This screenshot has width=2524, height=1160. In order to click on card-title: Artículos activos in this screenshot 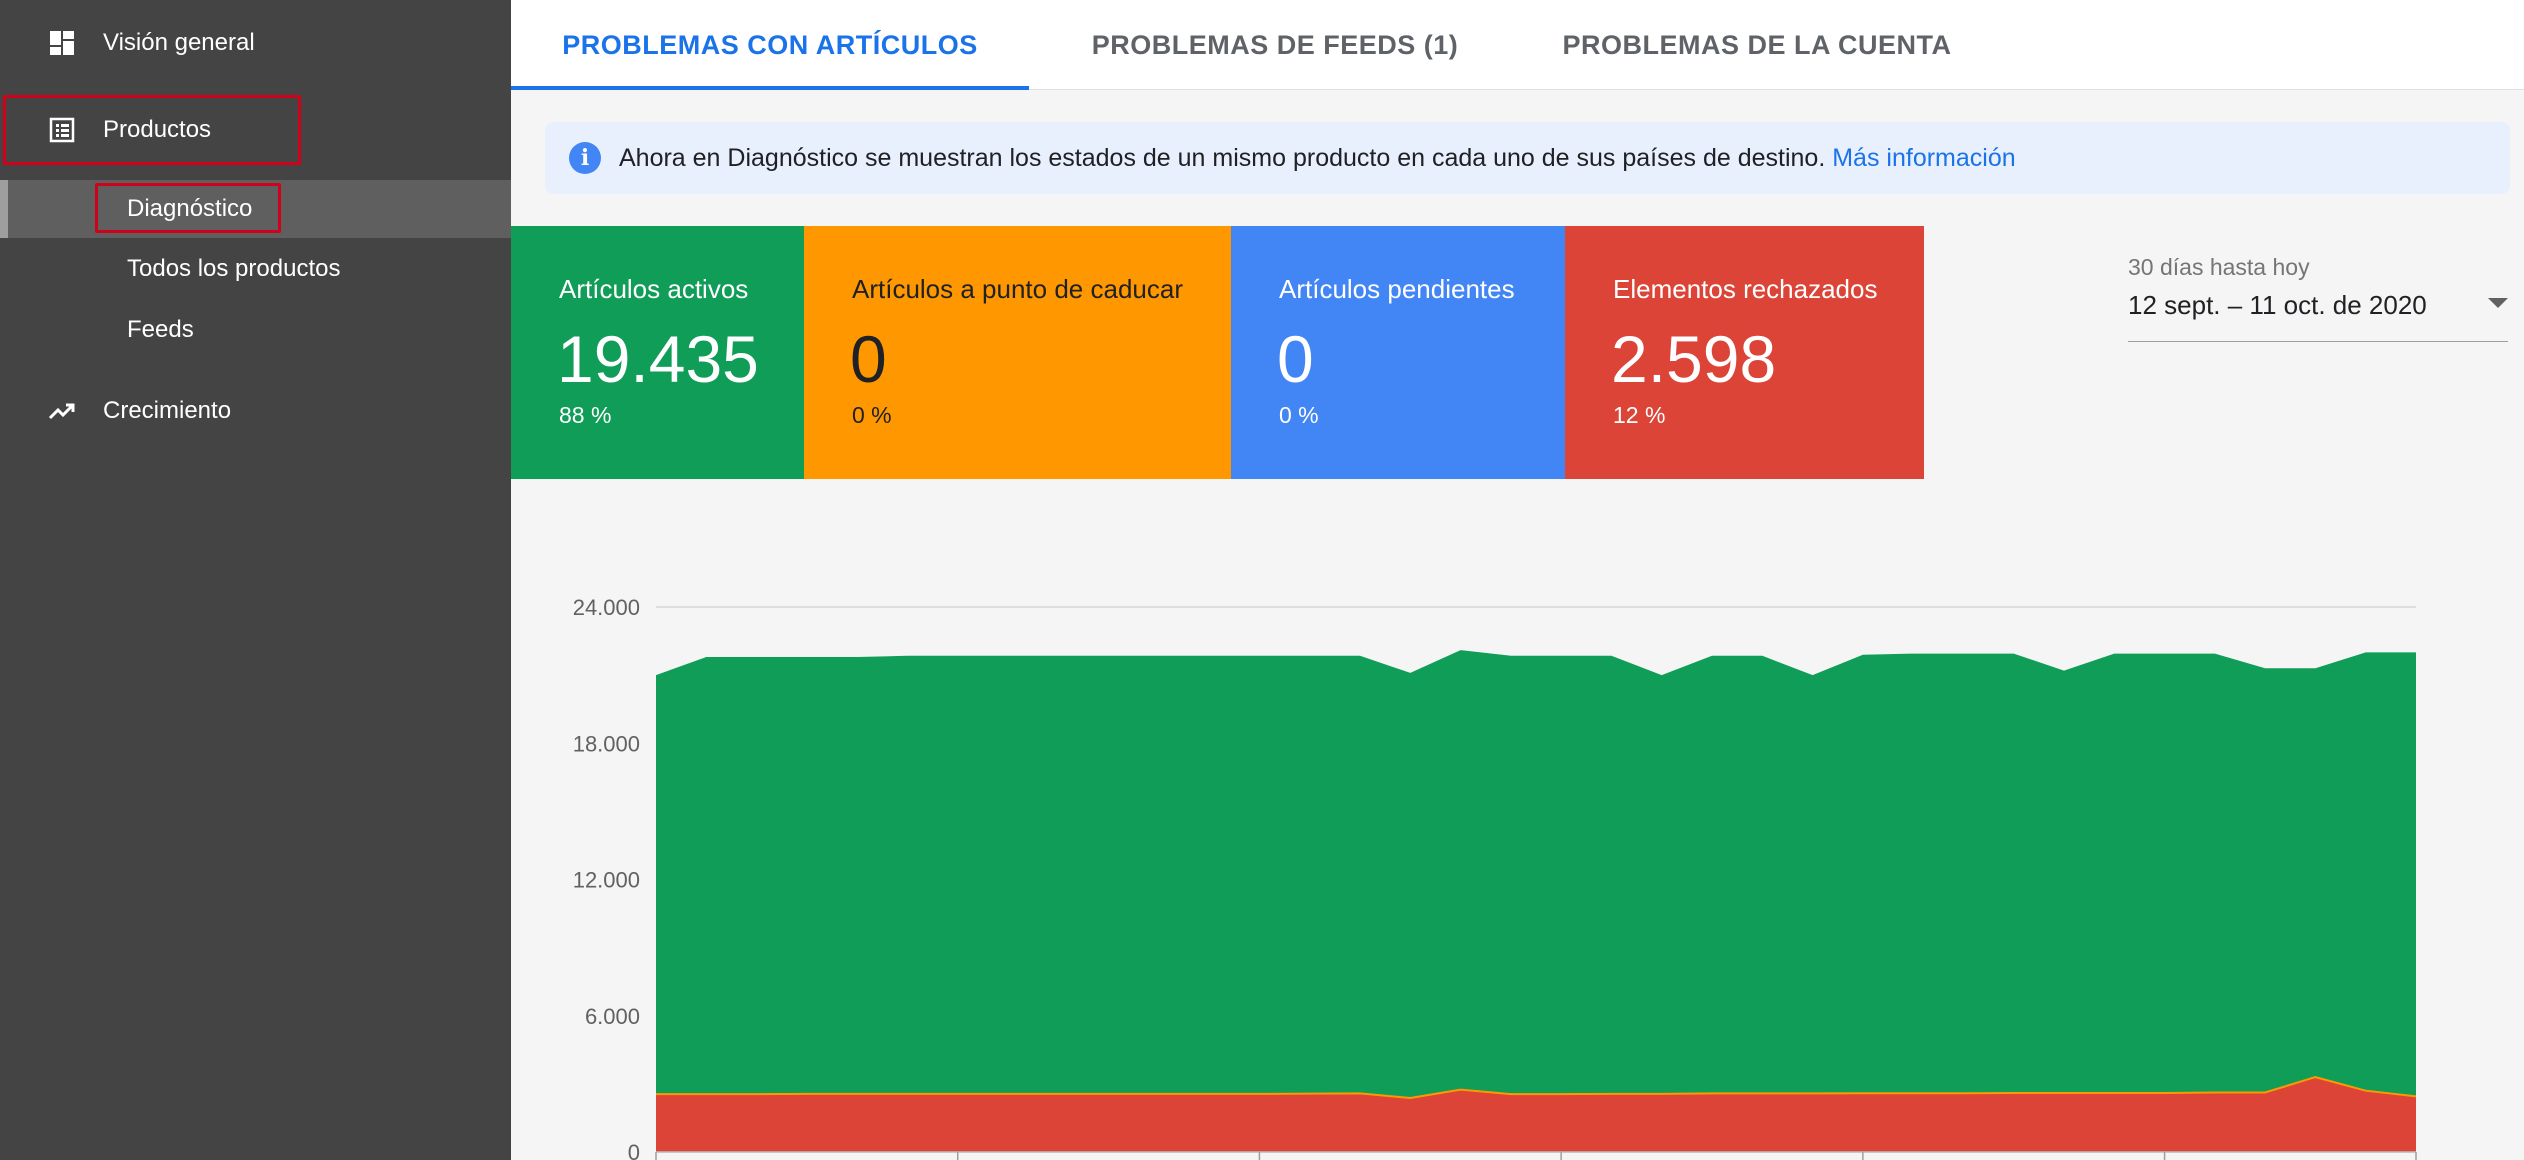, I will do `click(654, 289)`.